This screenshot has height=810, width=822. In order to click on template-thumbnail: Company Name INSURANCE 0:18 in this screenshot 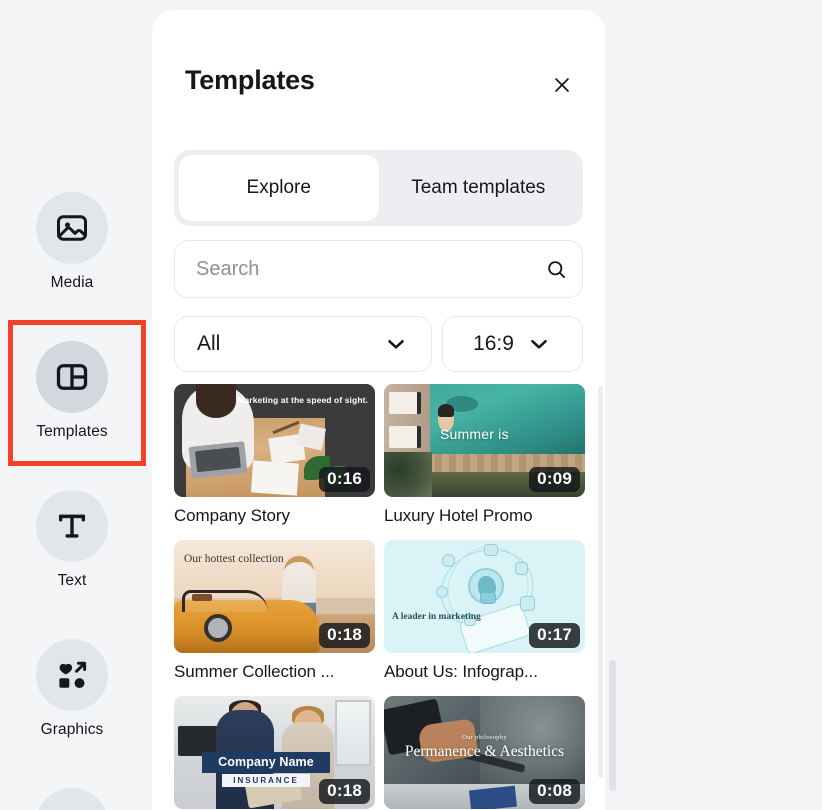, I will do `click(274, 752)`.